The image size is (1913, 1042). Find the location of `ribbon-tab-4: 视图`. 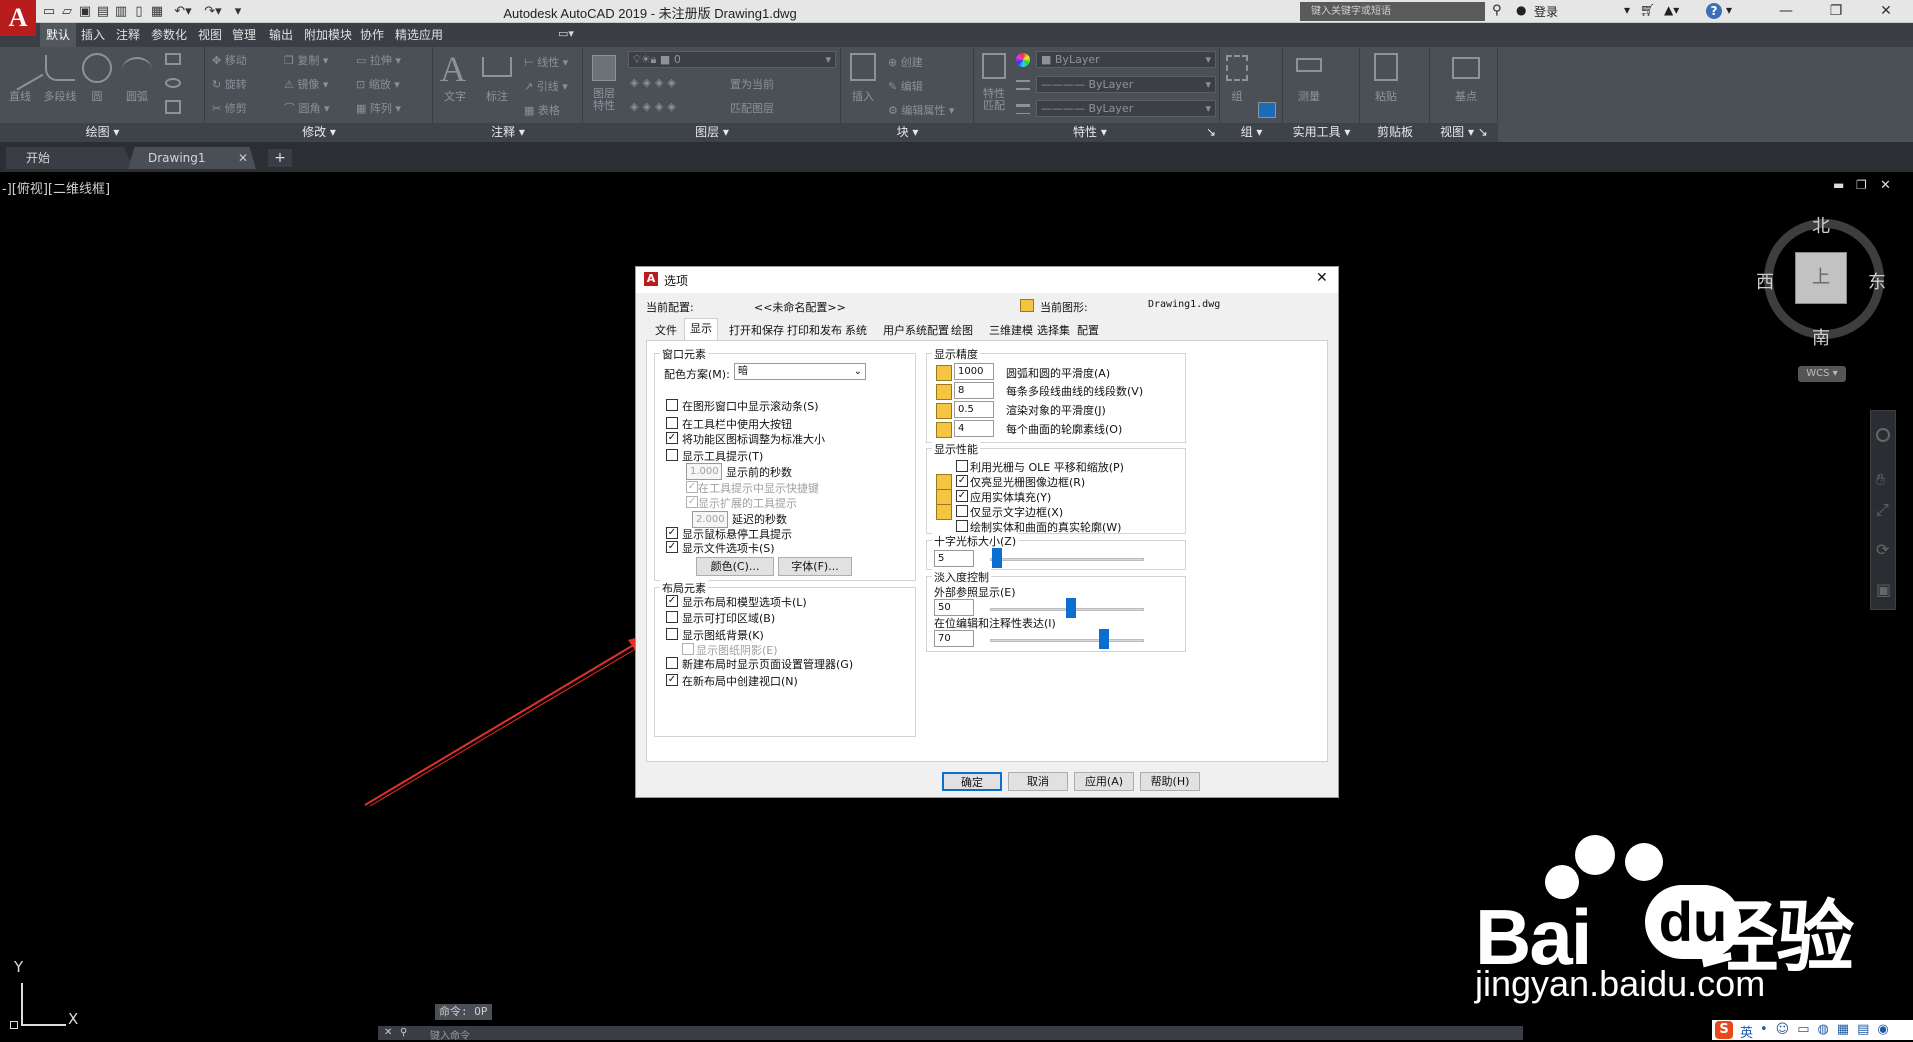

ribbon-tab-4: 视图 is located at coordinates (210, 35).